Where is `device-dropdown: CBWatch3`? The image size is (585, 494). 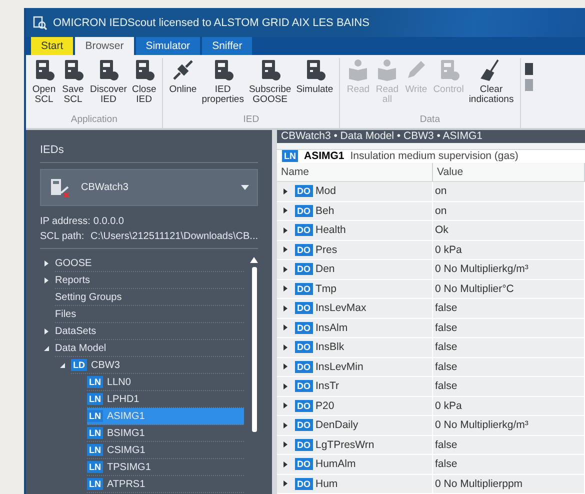
device-dropdown: CBWatch3 is located at coordinates (149, 187).